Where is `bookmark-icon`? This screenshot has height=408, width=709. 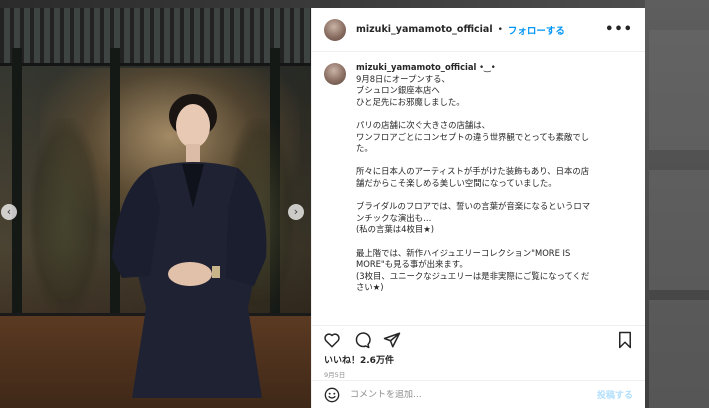 bookmark-icon is located at coordinates (625, 340).